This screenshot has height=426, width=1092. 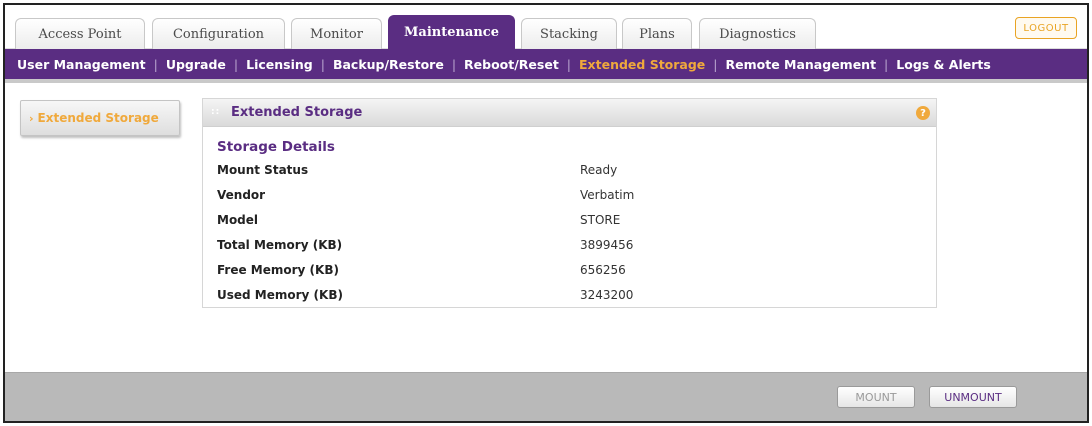 What do you see at coordinates (757, 33) in the screenshot?
I see `tab-diagnostics: Diagnostics` at bounding box center [757, 33].